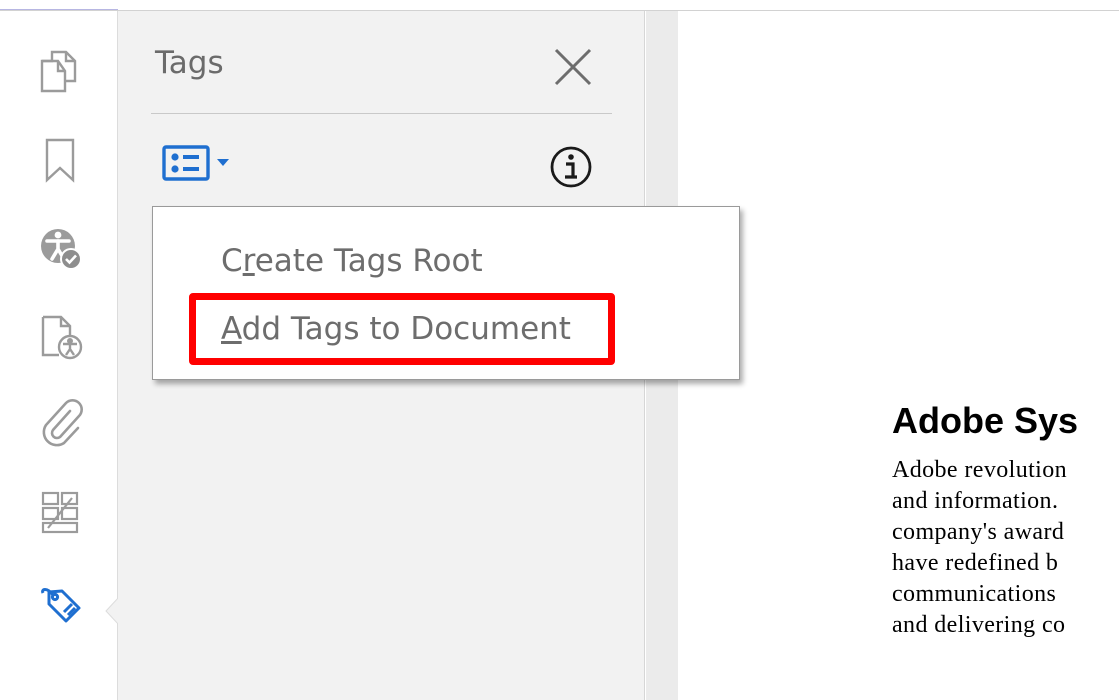 The height and width of the screenshot is (700, 1119). I want to click on order-content-icon, so click(61, 512).